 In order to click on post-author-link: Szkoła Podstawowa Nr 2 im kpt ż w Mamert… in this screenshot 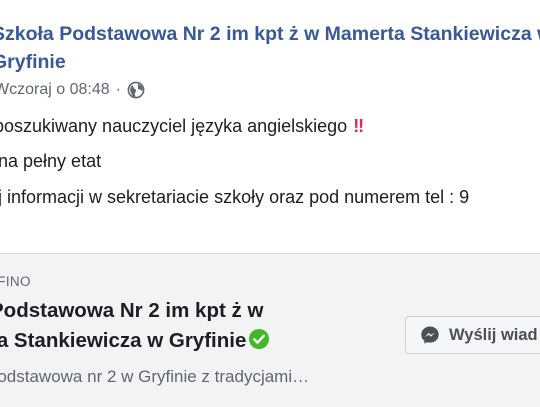, I will do `click(270, 48)`.